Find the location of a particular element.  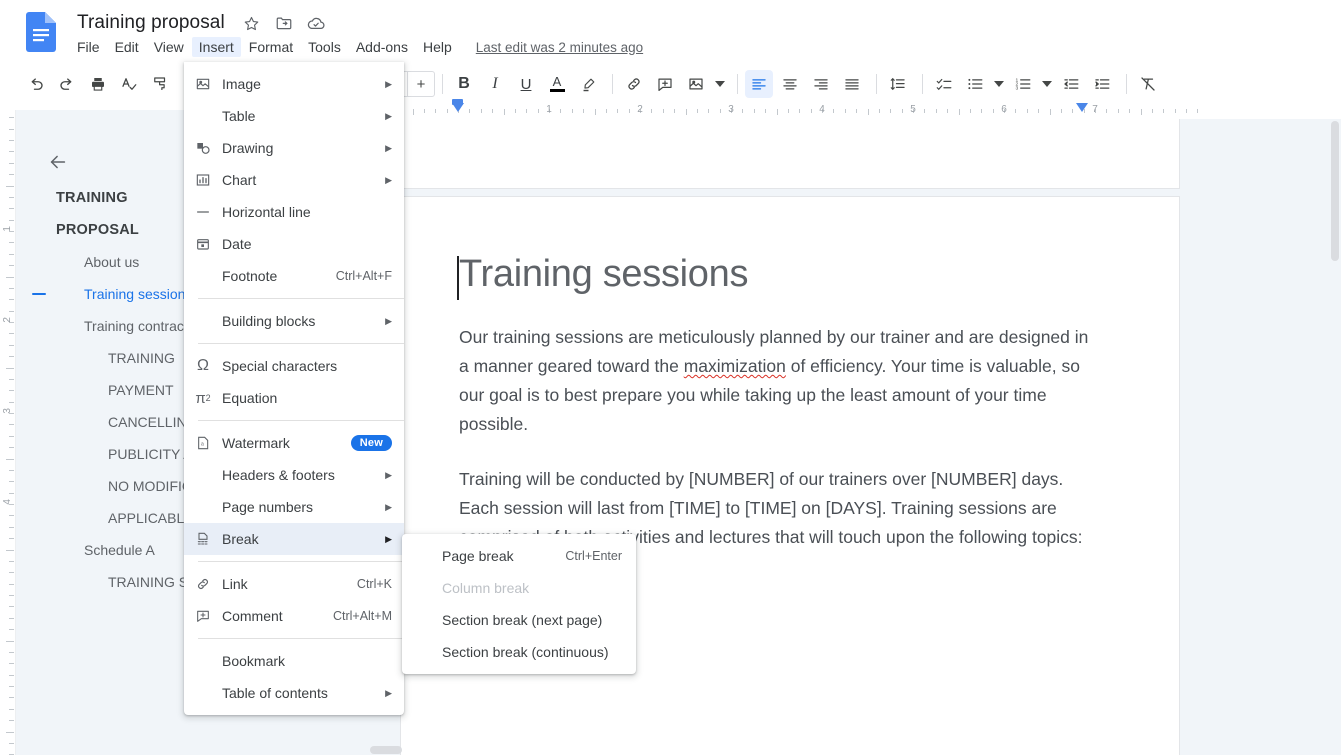

submenu-item-section-break-next-page: Section break (next page) is located at coordinates (519, 620).